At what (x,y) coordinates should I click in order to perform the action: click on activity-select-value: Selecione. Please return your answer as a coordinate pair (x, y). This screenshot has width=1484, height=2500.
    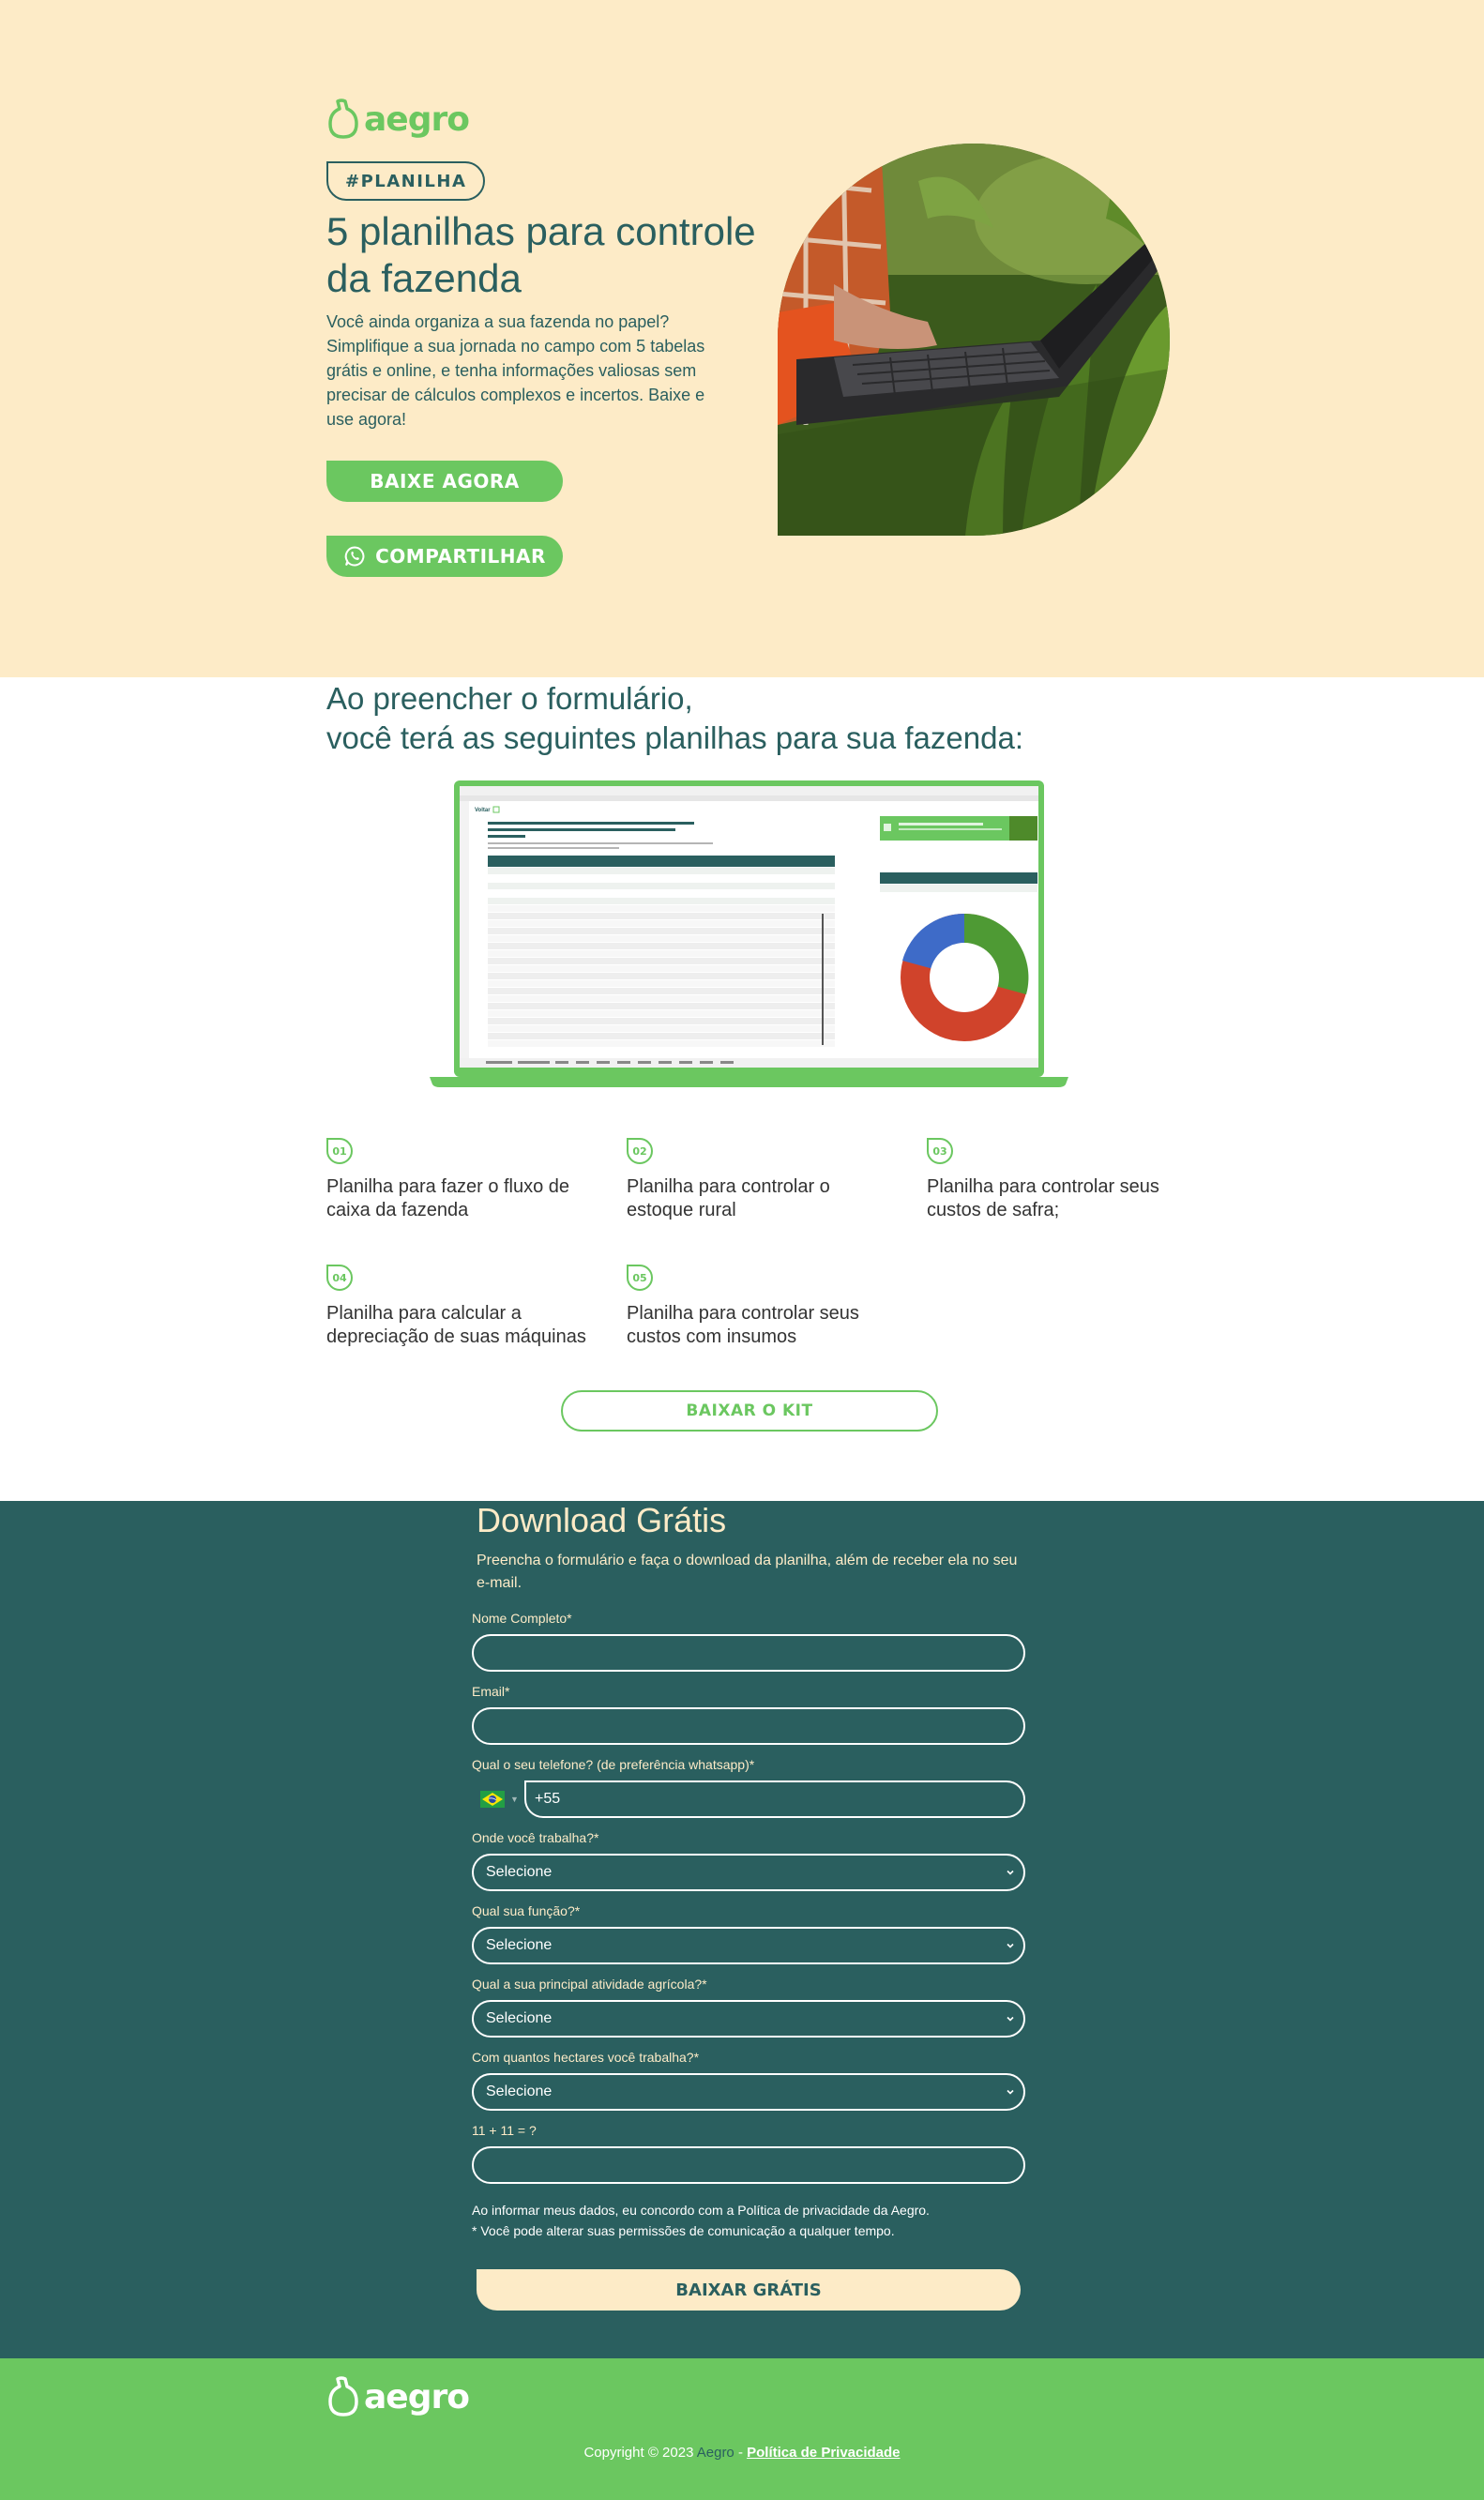
    Looking at the image, I should click on (519, 2018).